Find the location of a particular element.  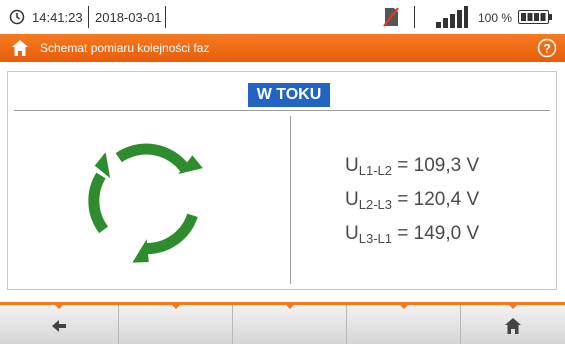

home-button is located at coordinates (513, 324).